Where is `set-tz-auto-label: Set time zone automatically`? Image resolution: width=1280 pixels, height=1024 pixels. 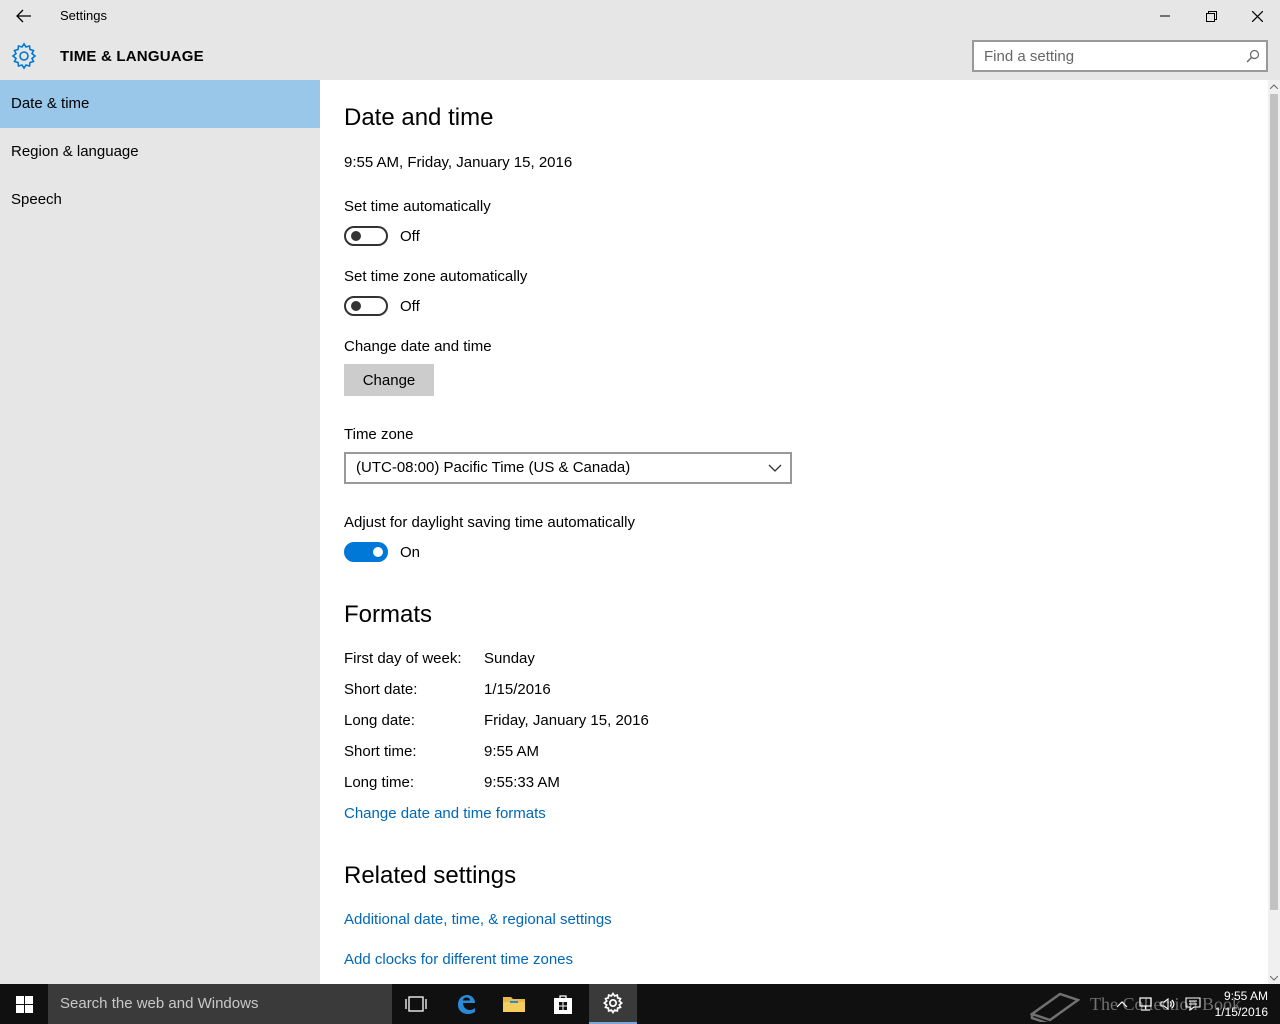 set-tz-auto-label: Set time zone automatically is located at coordinates (436, 276).